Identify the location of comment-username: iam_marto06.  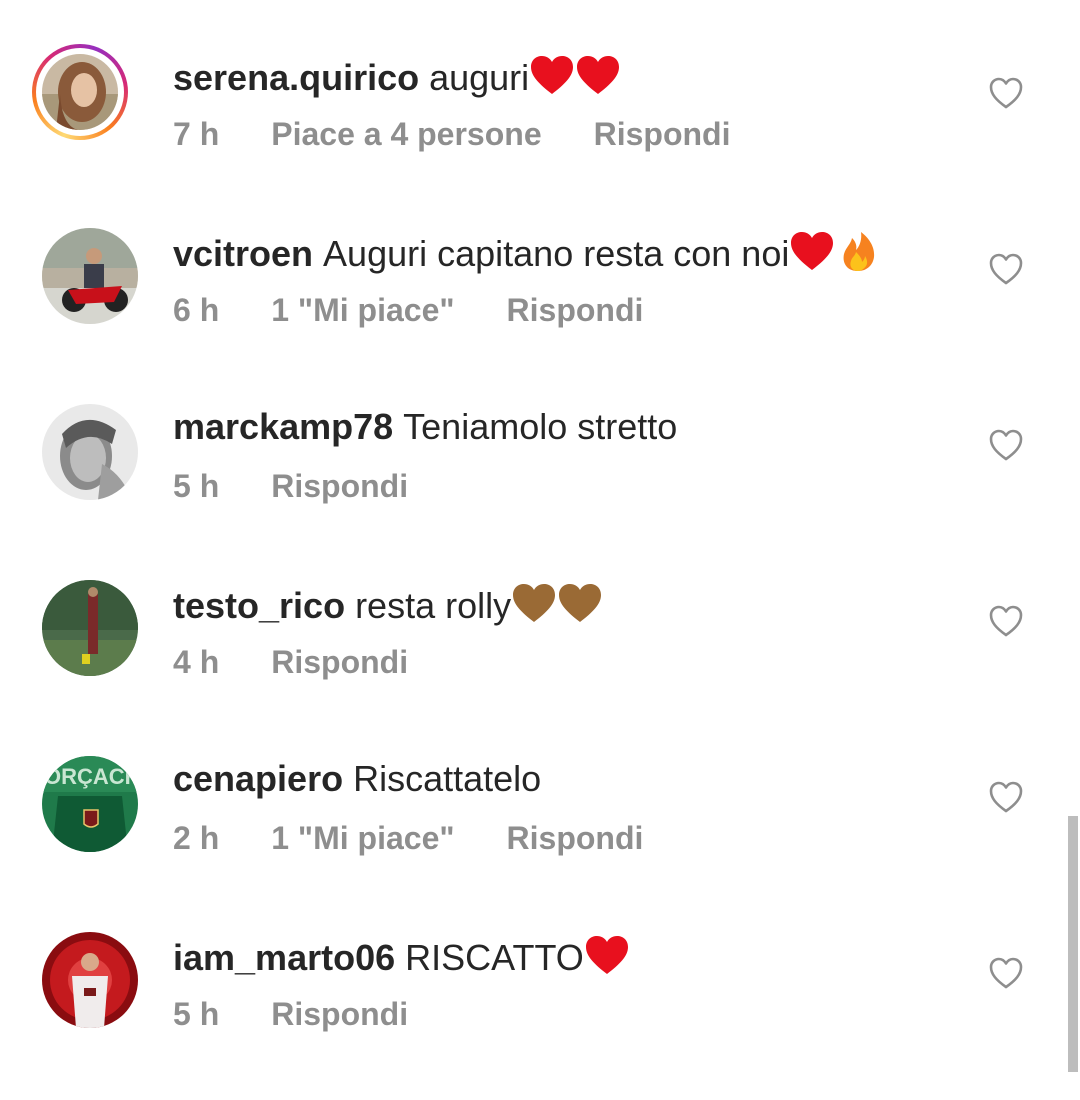
(284, 957).